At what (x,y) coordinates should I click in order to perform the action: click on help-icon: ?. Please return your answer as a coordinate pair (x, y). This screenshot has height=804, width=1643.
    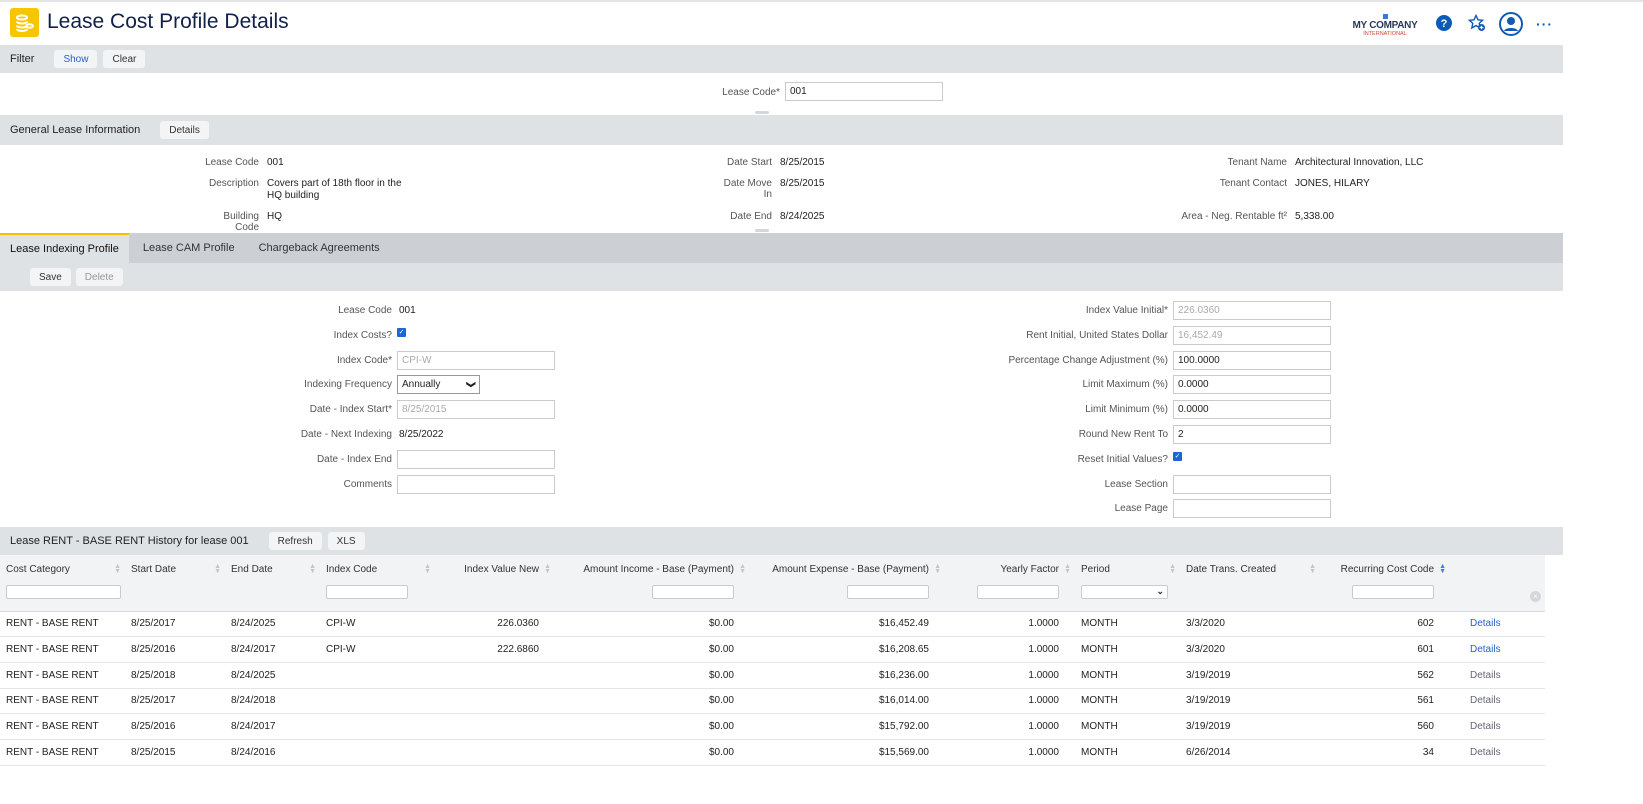
    Looking at the image, I should click on (1444, 23).